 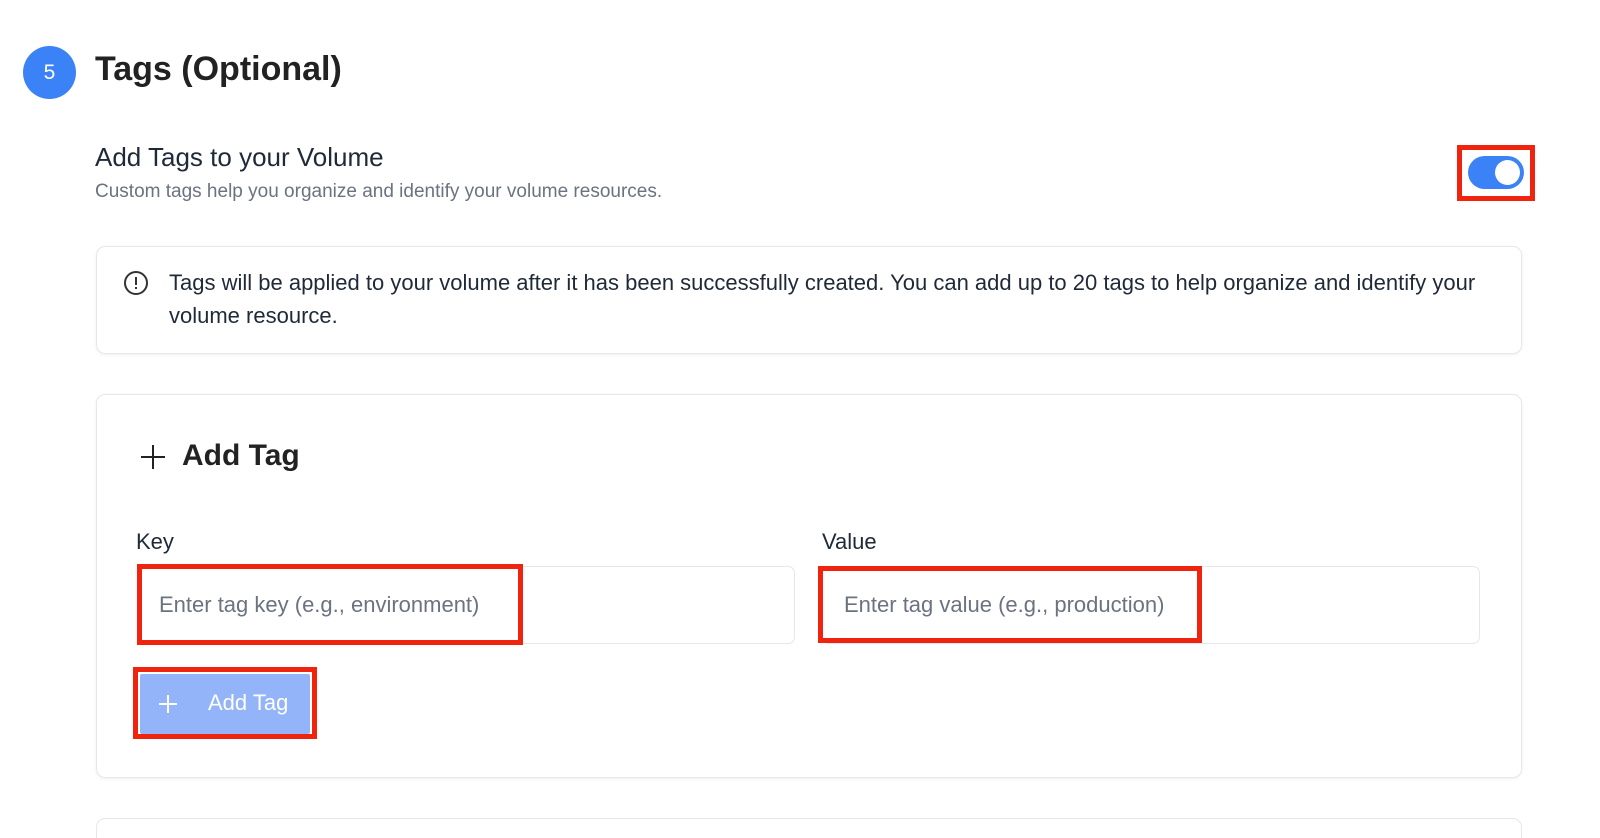 I want to click on key-field-label: Key, so click(x=155, y=541).